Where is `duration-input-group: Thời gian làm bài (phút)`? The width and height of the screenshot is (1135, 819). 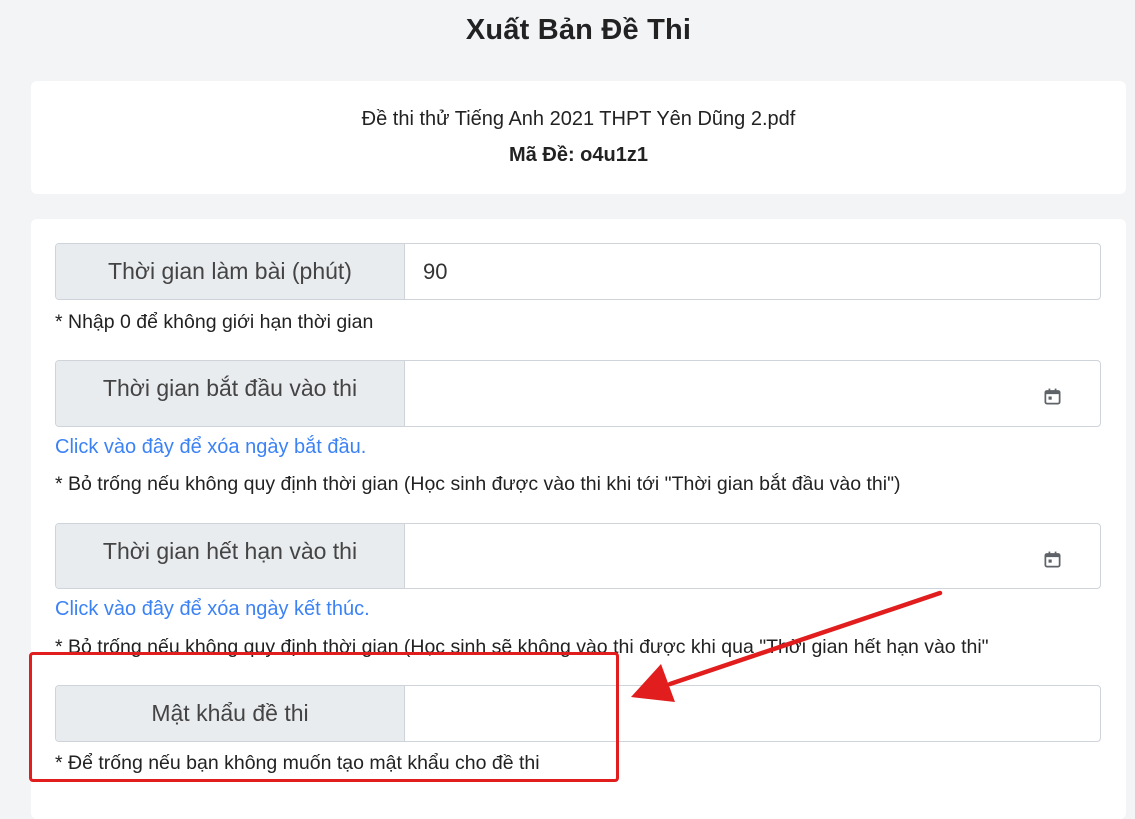
duration-input-group: Thời gian làm bài (phút) is located at coordinates (578, 271).